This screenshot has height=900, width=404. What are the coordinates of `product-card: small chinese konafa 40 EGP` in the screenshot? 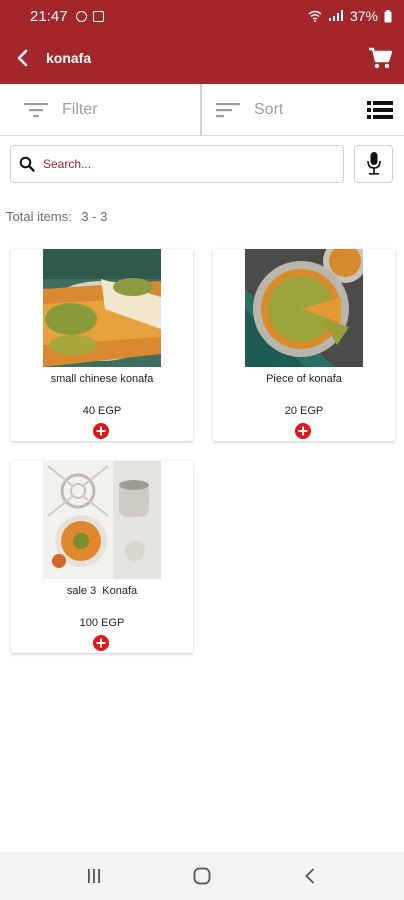 It's located at (102, 345).